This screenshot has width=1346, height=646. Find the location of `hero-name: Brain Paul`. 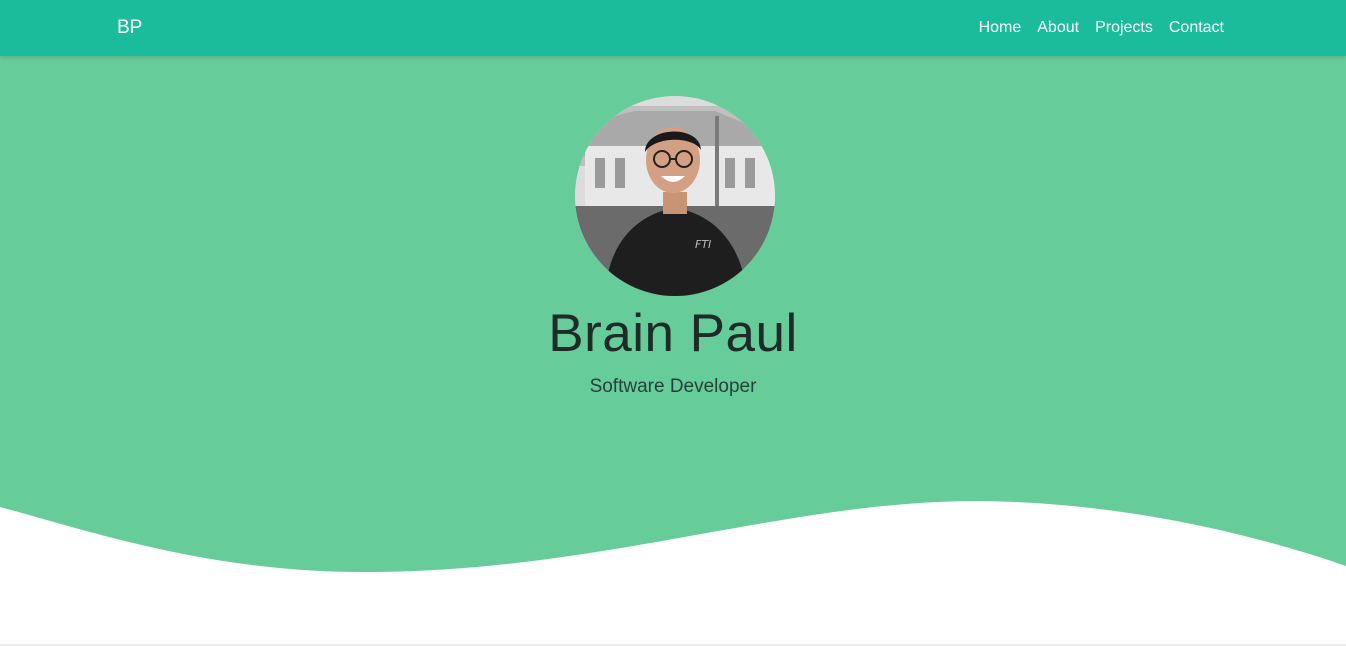

hero-name: Brain Paul is located at coordinates (673, 333).